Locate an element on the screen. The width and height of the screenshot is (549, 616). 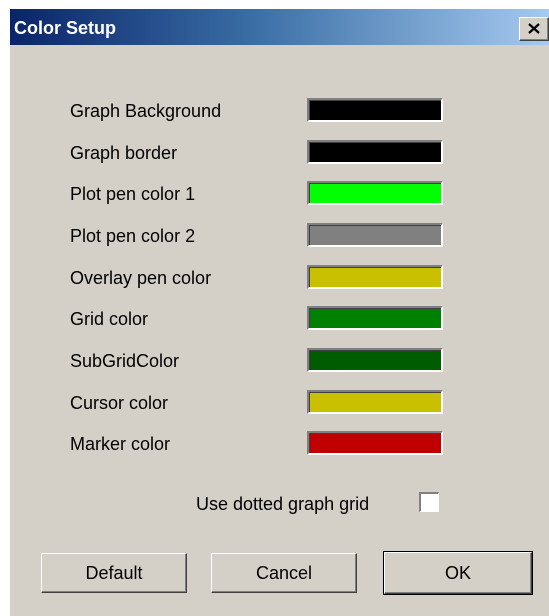
label-plot-pen-color-1: Plot pen color 1 is located at coordinates (133, 194).